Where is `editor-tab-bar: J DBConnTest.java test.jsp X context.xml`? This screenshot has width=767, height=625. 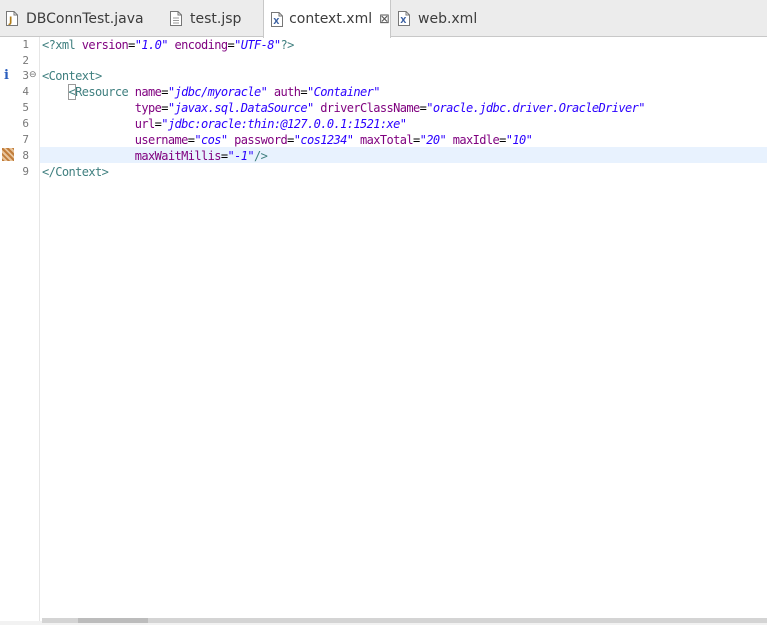 editor-tab-bar: J DBConnTest.java test.jsp X context.xml is located at coordinates (383, 19).